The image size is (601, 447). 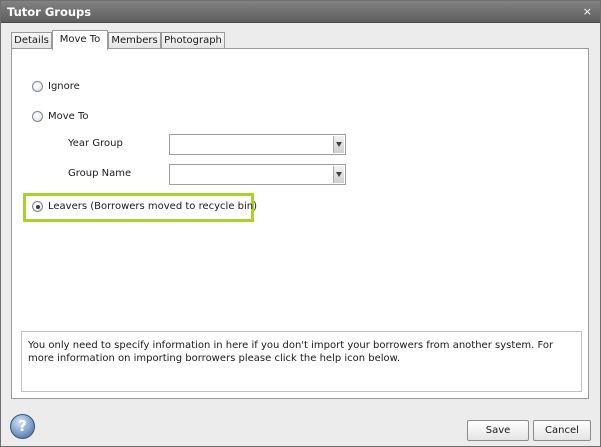 I want to click on ignore-radio, so click(x=37, y=86).